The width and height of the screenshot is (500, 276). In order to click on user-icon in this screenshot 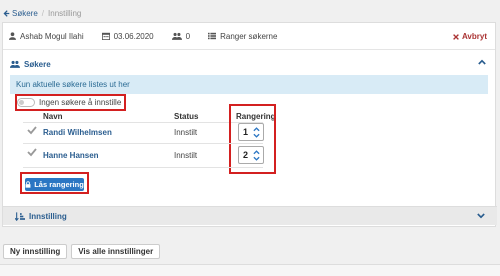, I will do `click(12, 36)`.